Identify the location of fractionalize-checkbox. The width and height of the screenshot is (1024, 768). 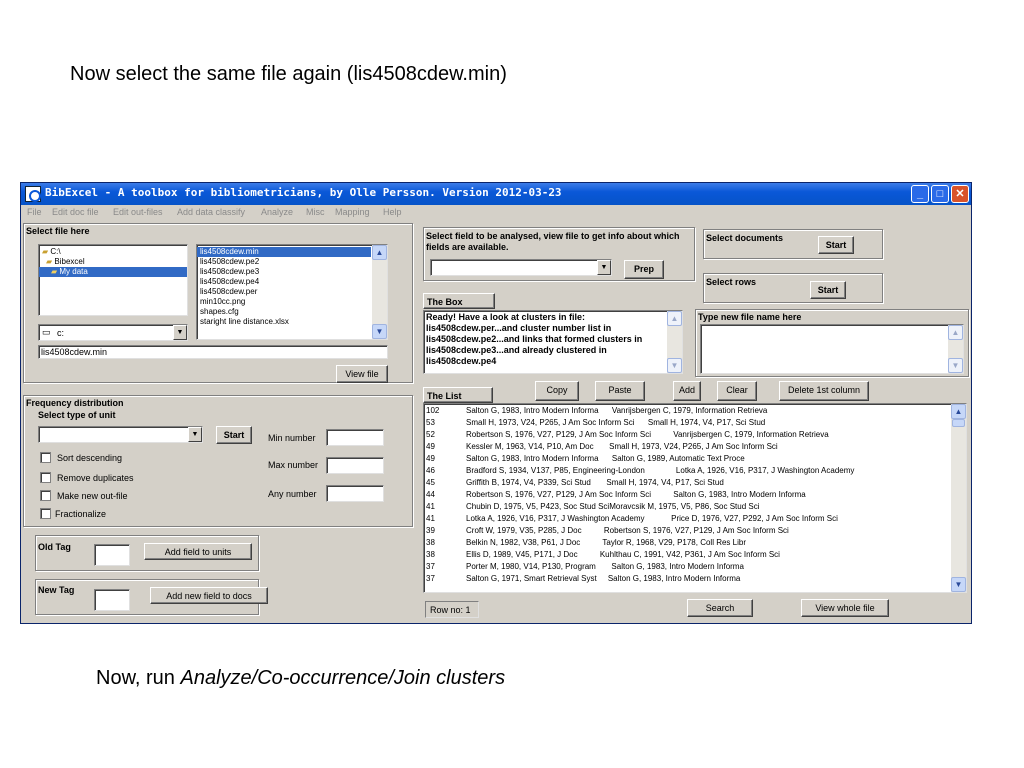
(45, 513).